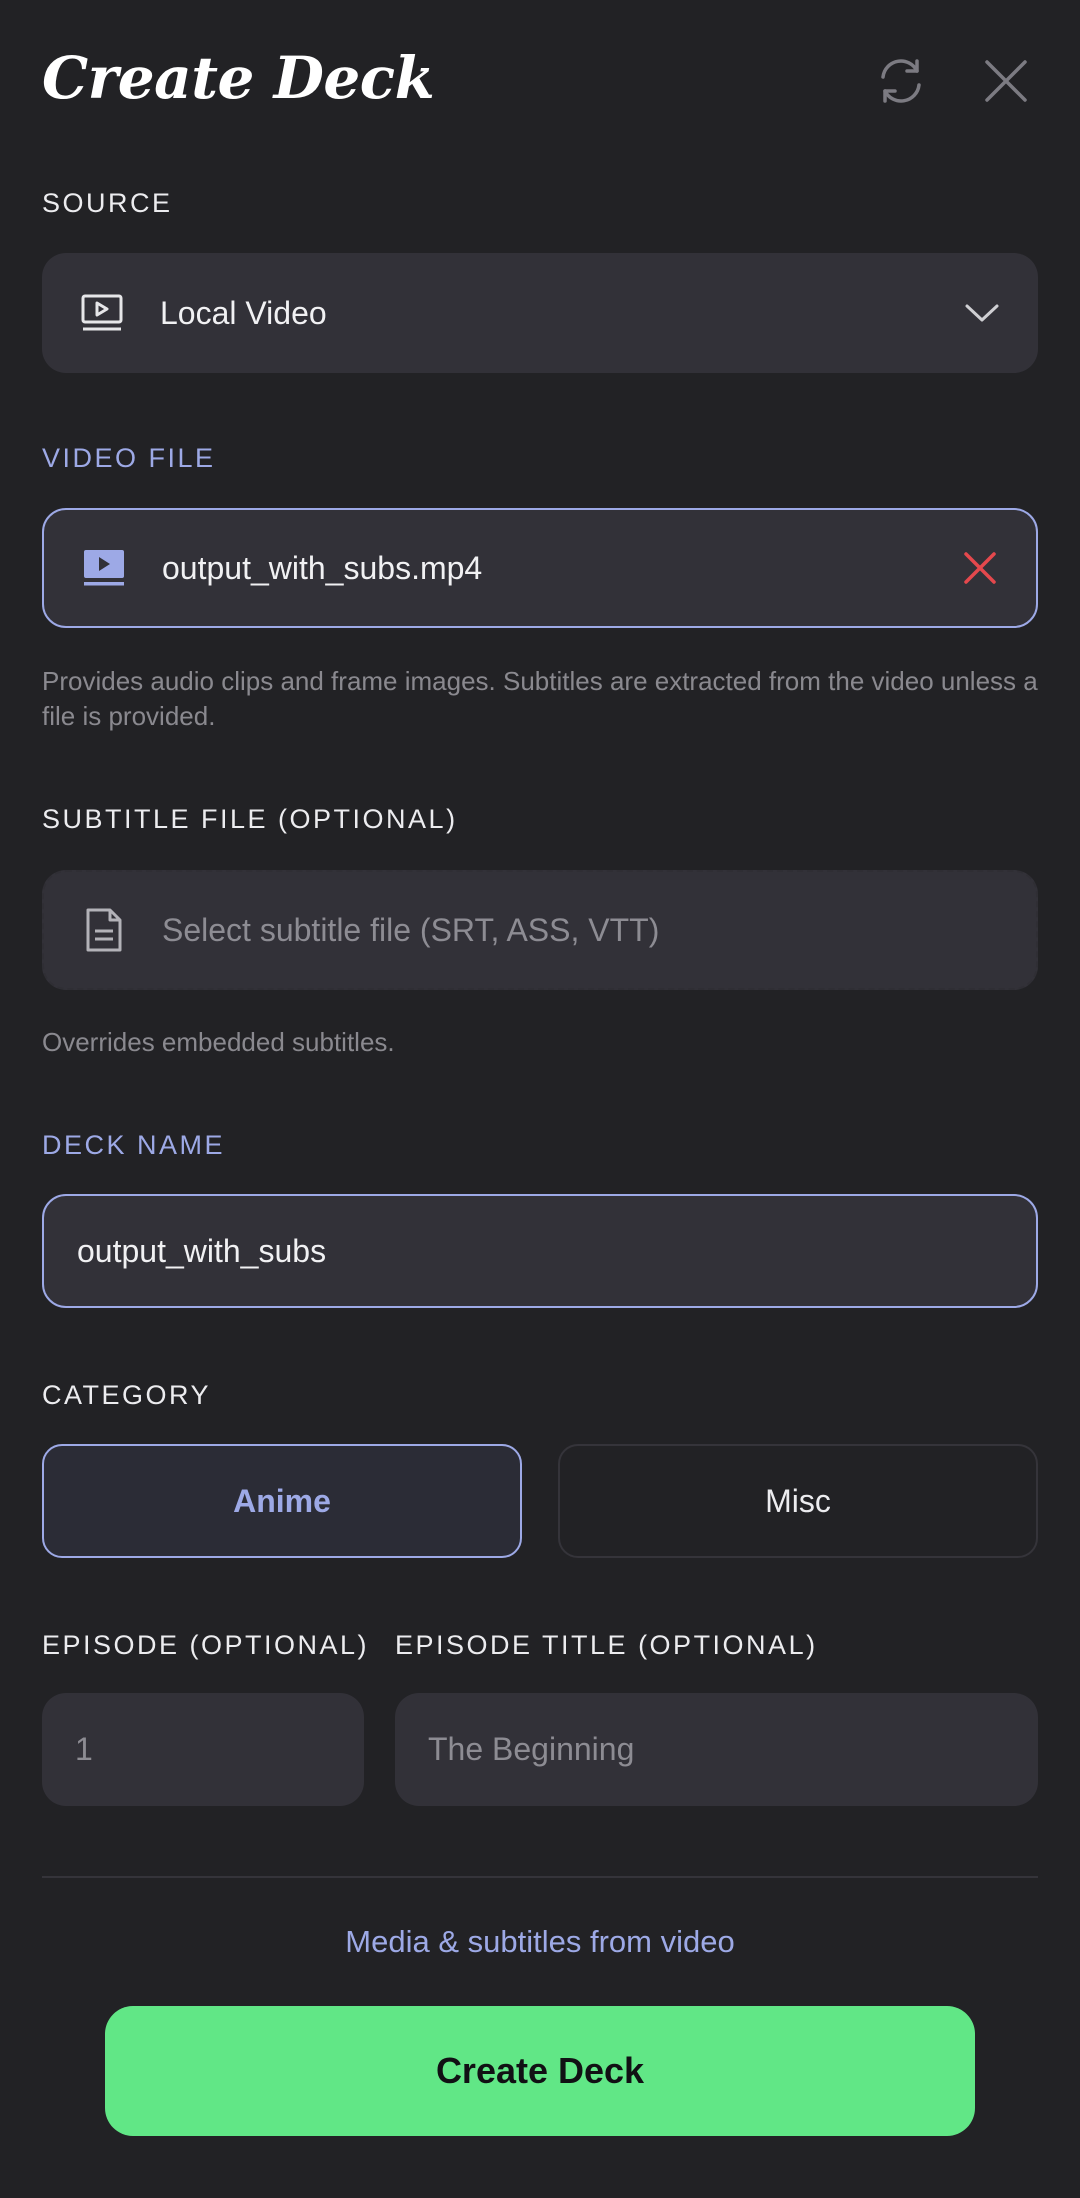  Describe the element at coordinates (243, 312) in the screenshot. I see `source-value: Local Video` at that location.